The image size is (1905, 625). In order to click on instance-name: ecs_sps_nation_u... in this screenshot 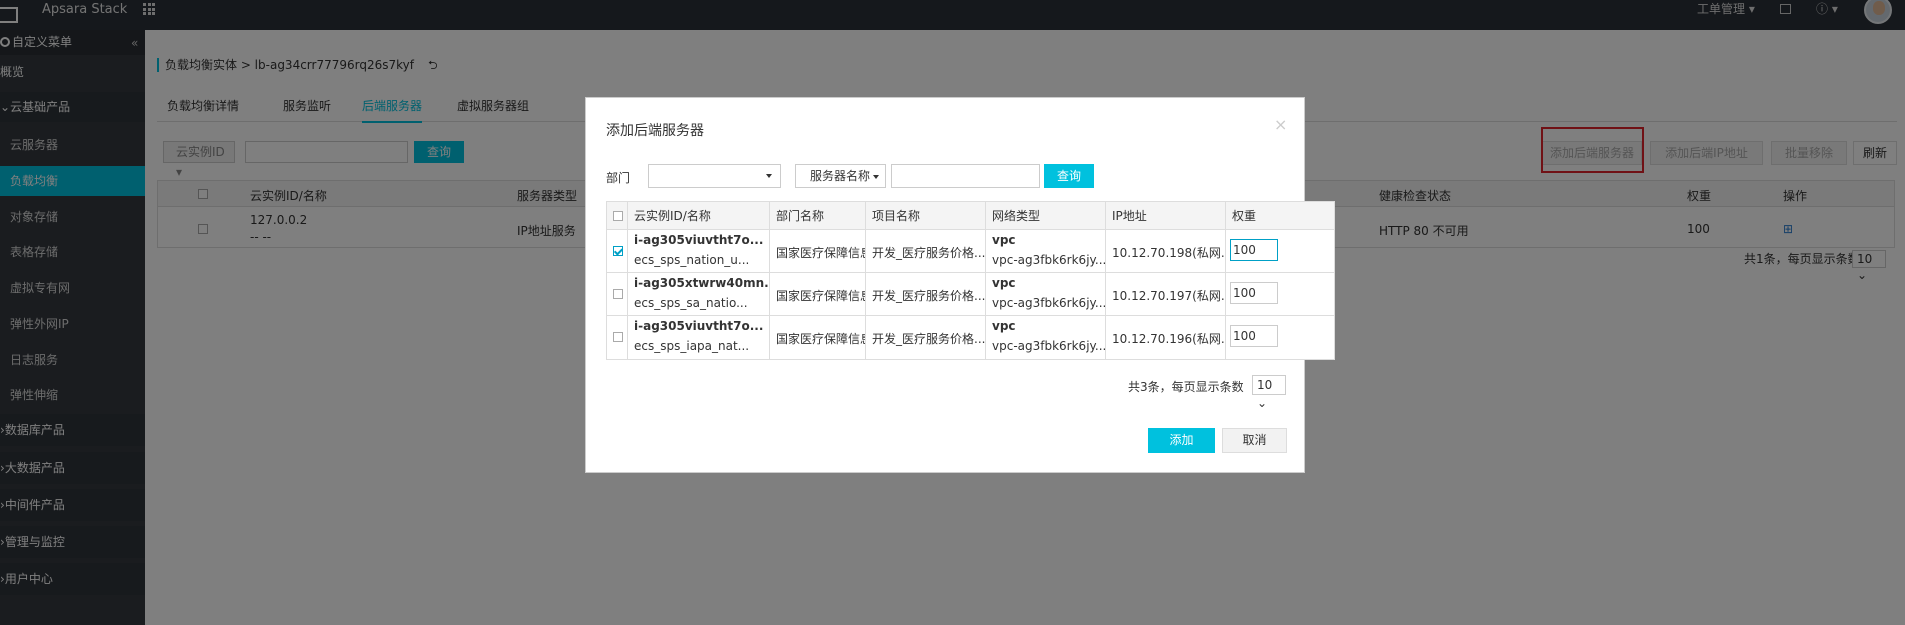, I will do `click(692, 260)`.